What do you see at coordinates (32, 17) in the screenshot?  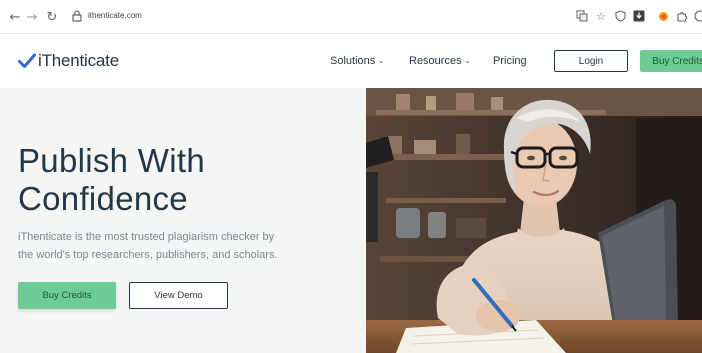 I see `forward-icon: →` at bounding box center [32, 17].